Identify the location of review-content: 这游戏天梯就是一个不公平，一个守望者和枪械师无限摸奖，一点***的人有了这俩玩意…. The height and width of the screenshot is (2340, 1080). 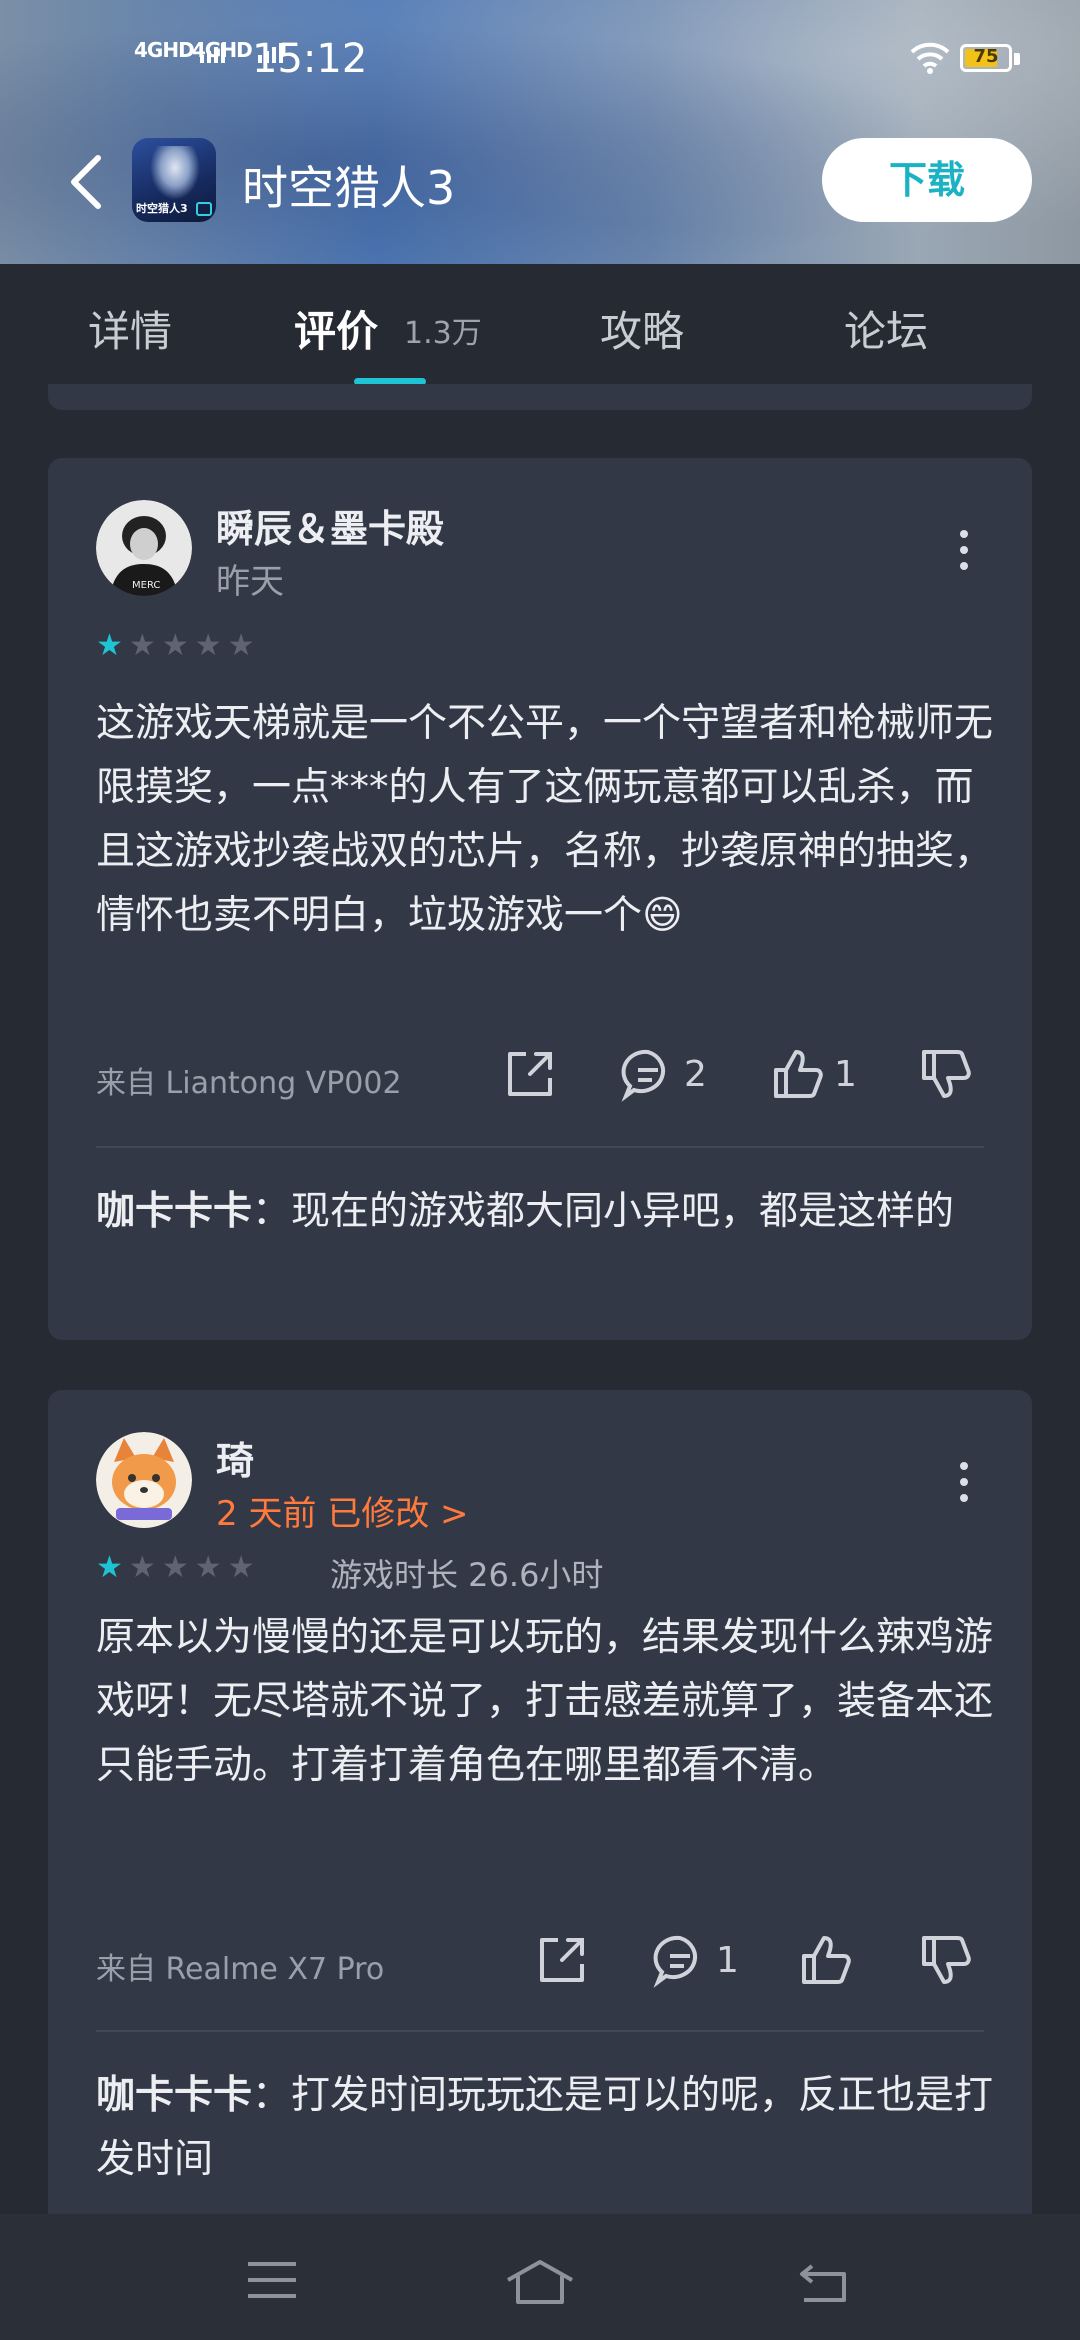
(545, 819).